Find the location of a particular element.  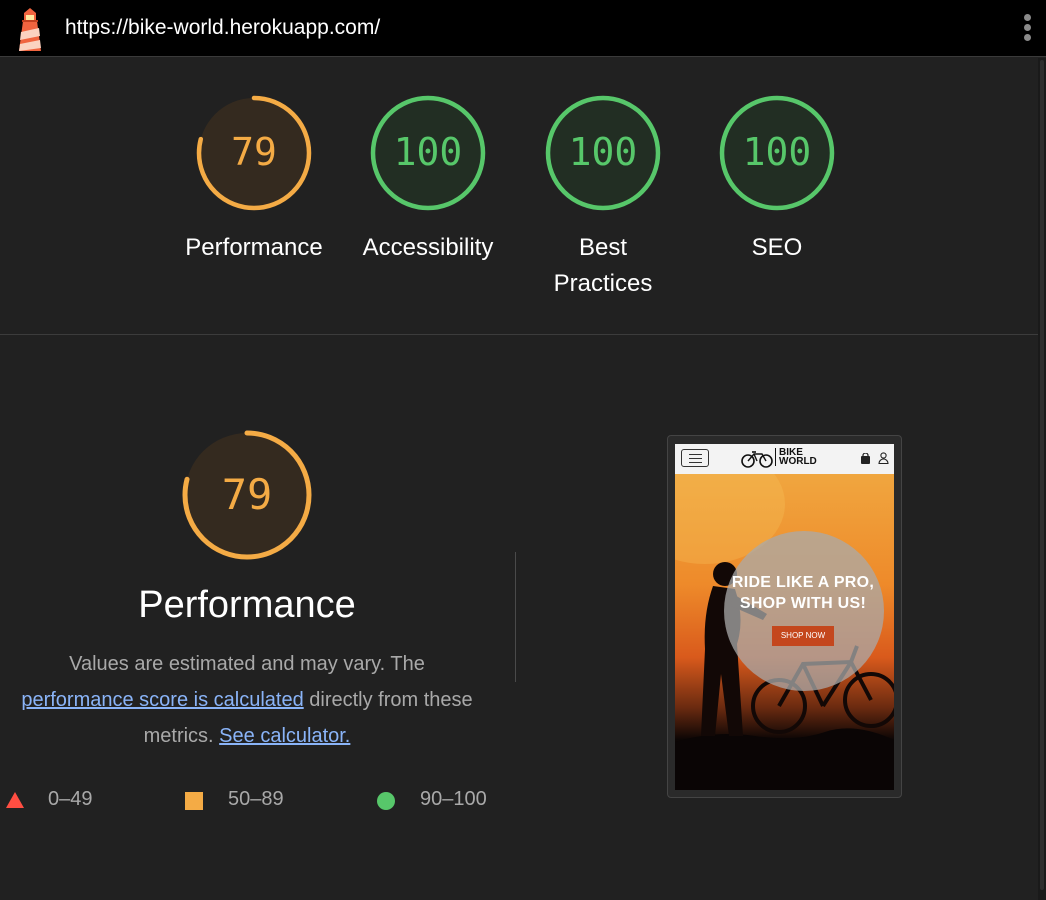

section-divider is located at coordinates (519, 334).